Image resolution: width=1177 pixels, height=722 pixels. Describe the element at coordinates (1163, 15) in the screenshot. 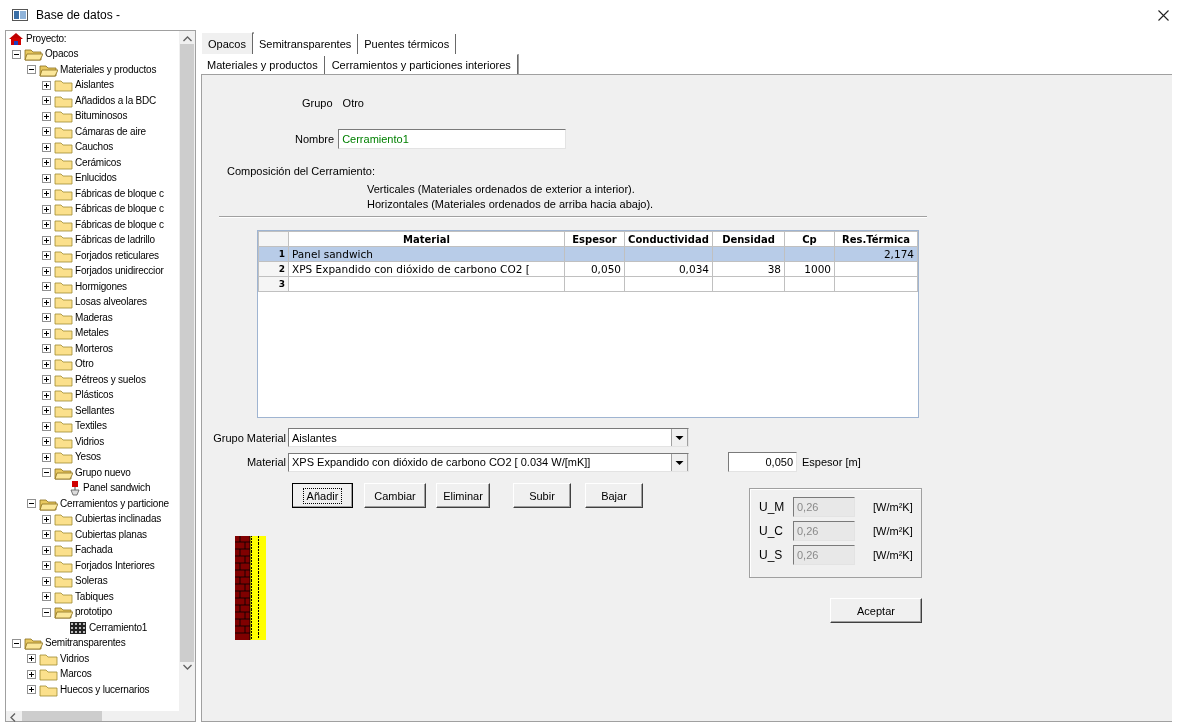

I see `close-icon` at that location.